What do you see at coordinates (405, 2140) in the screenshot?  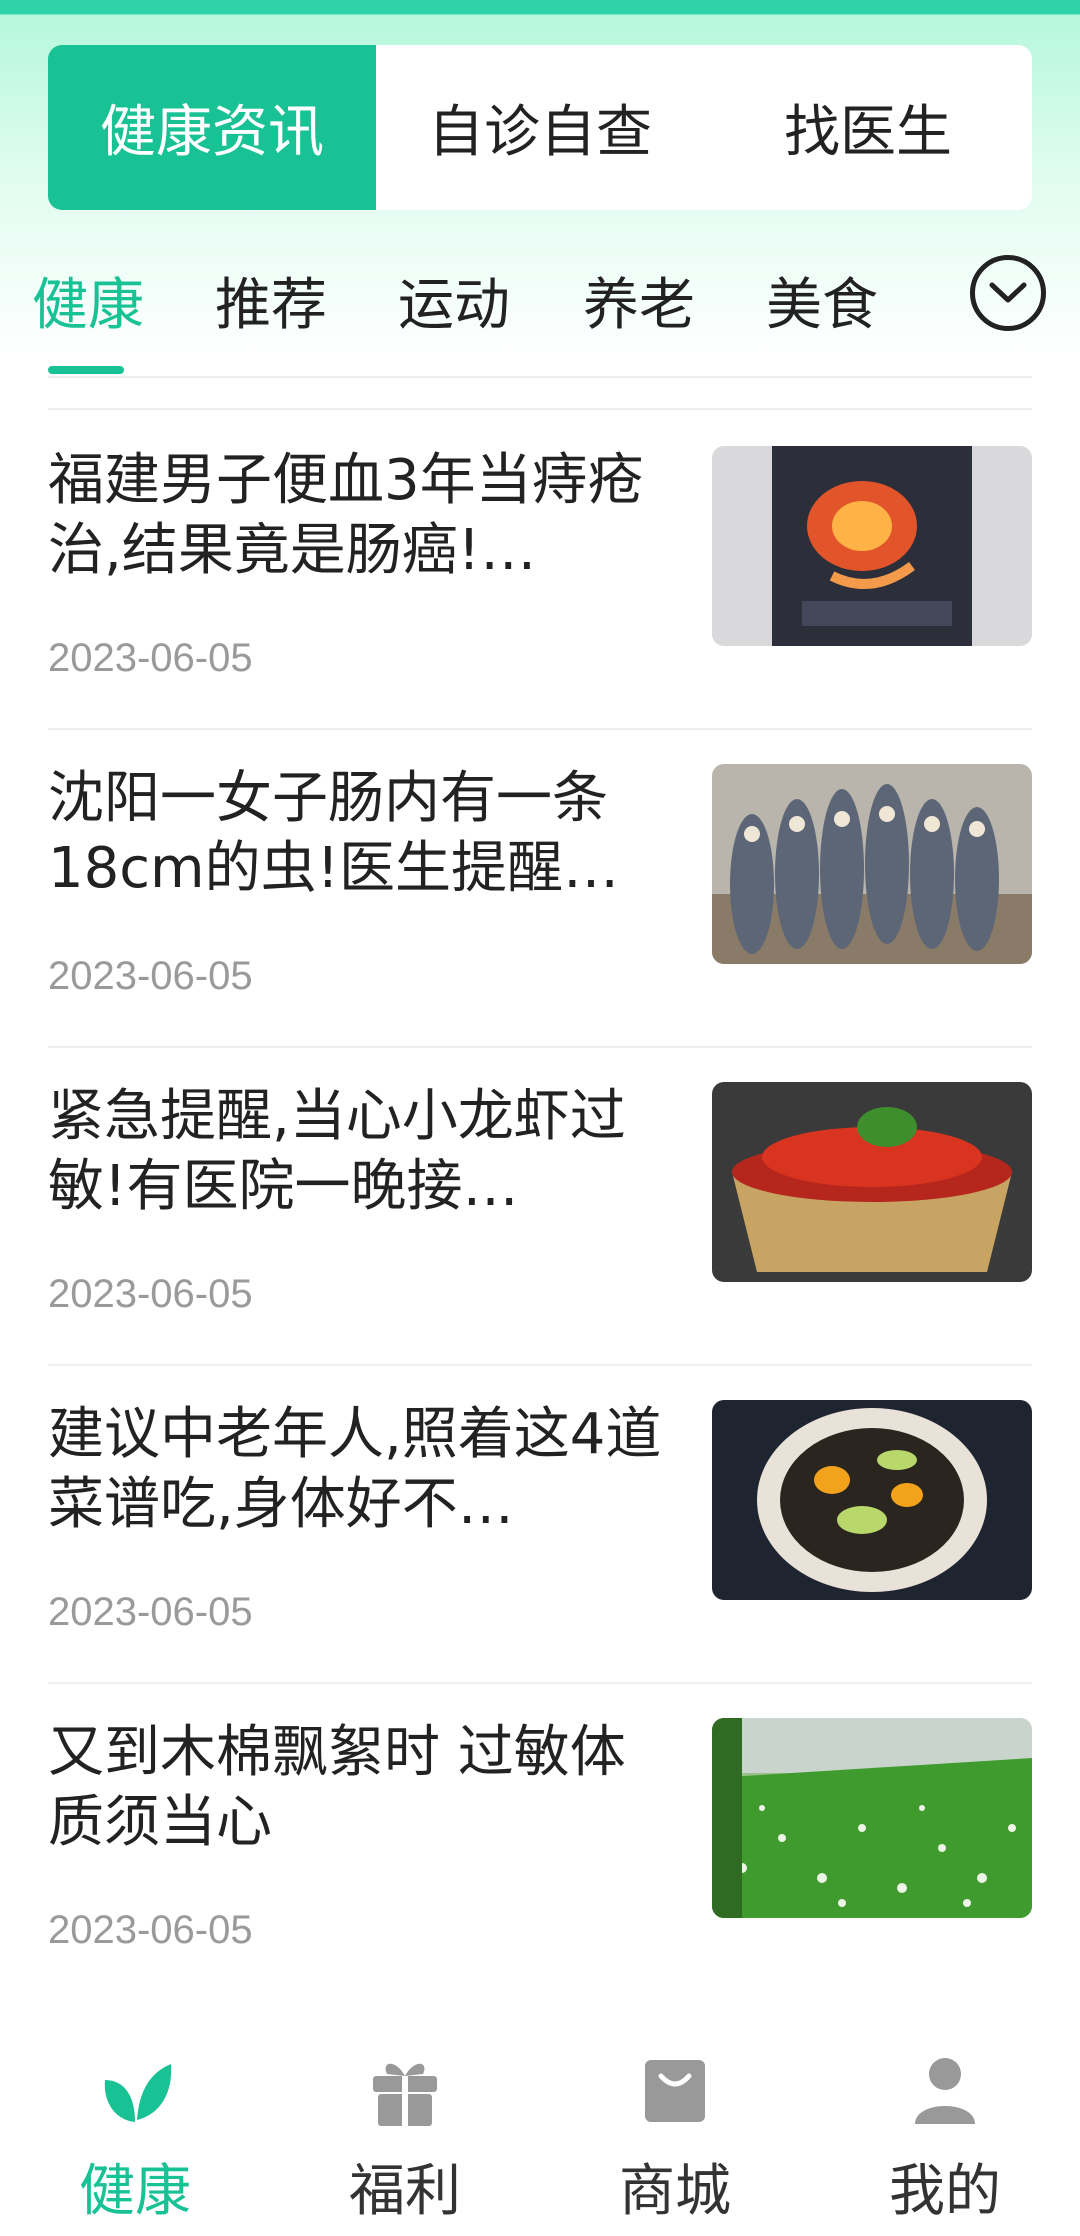 I see `tab-welfare: 福利` at bounding box center [405, 2140].